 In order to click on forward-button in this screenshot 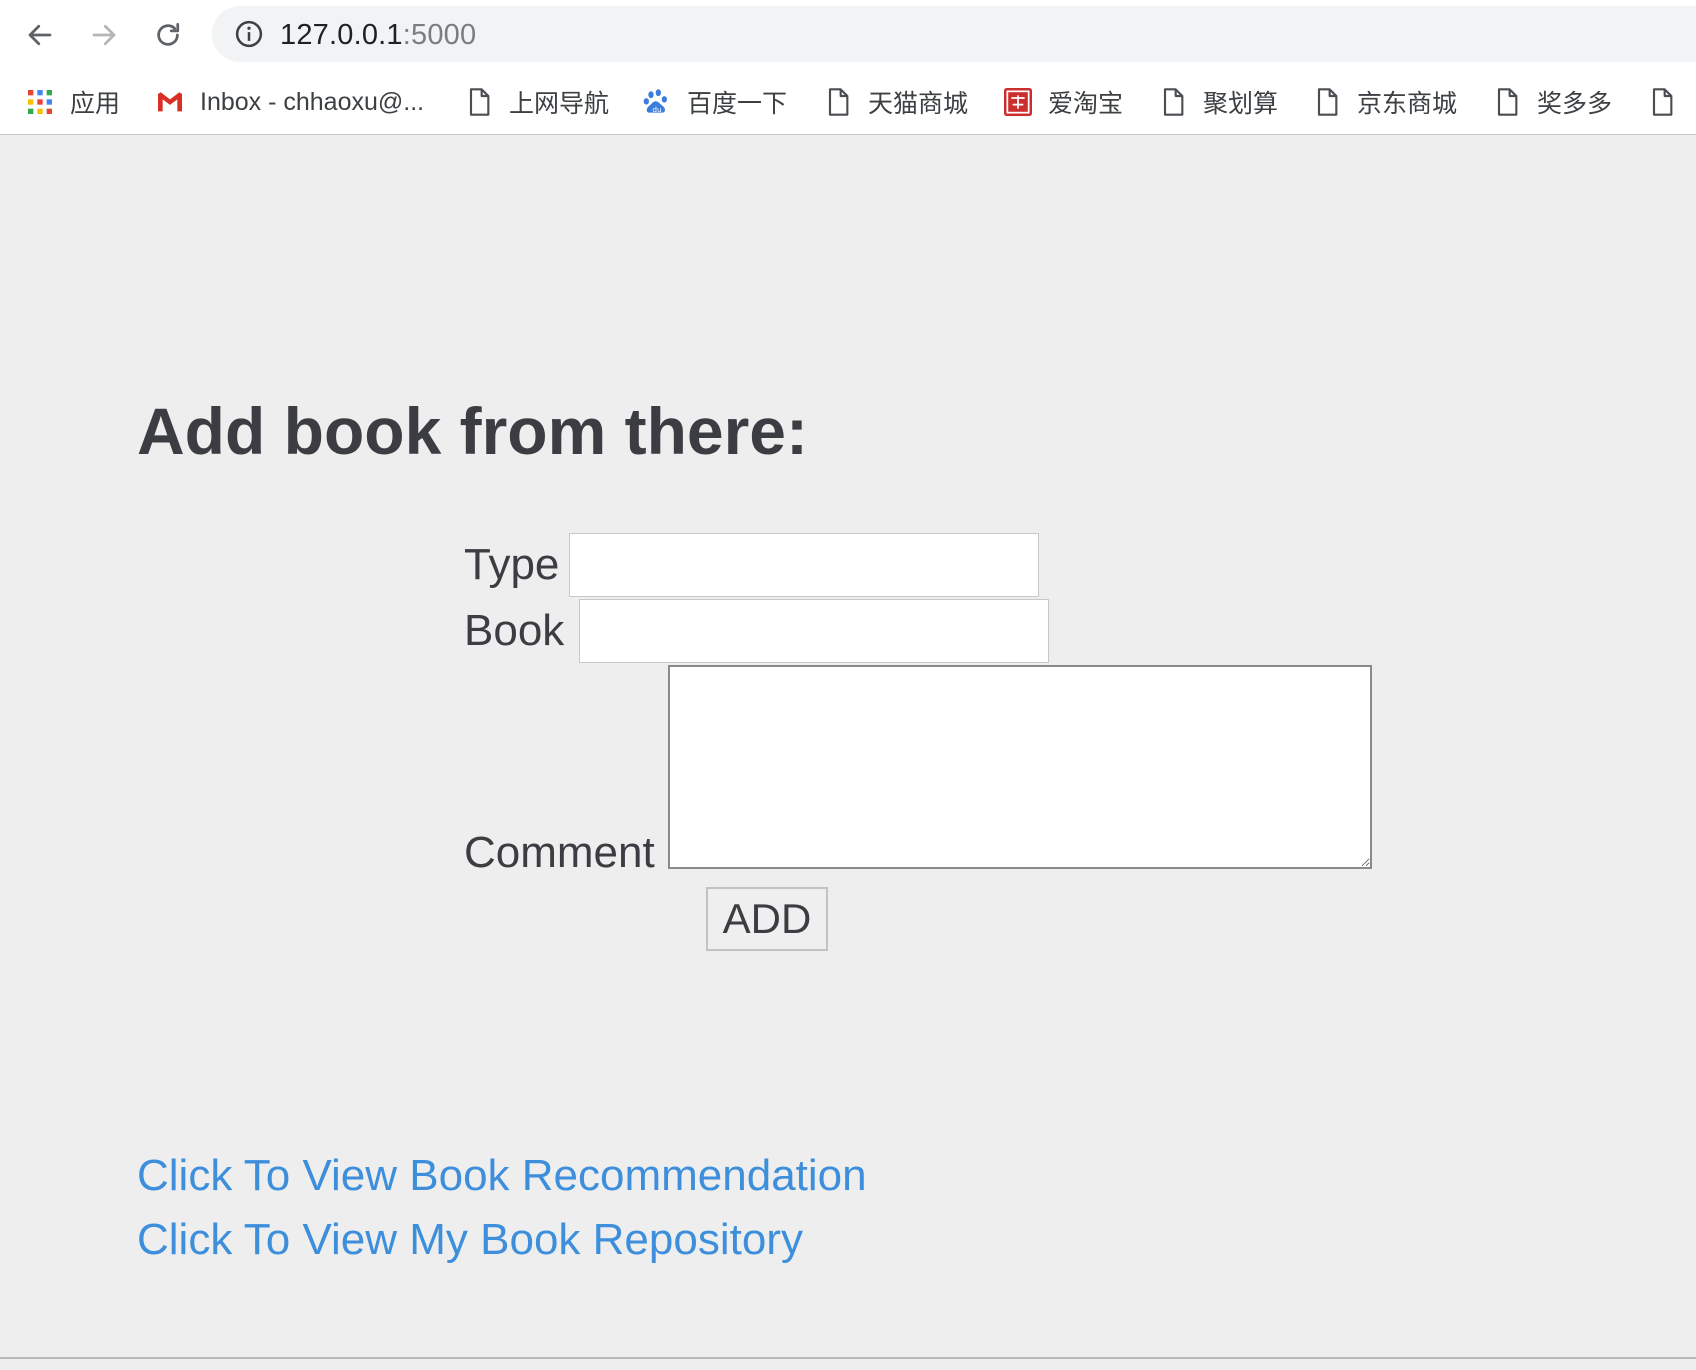, I will do `click(104, 35)`.